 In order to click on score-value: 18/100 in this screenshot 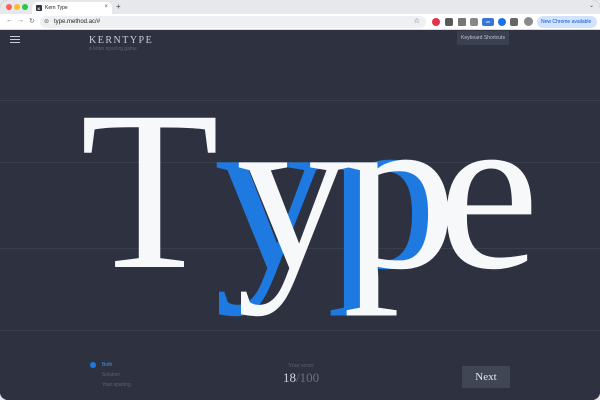, I will do `click(301, 378)`.